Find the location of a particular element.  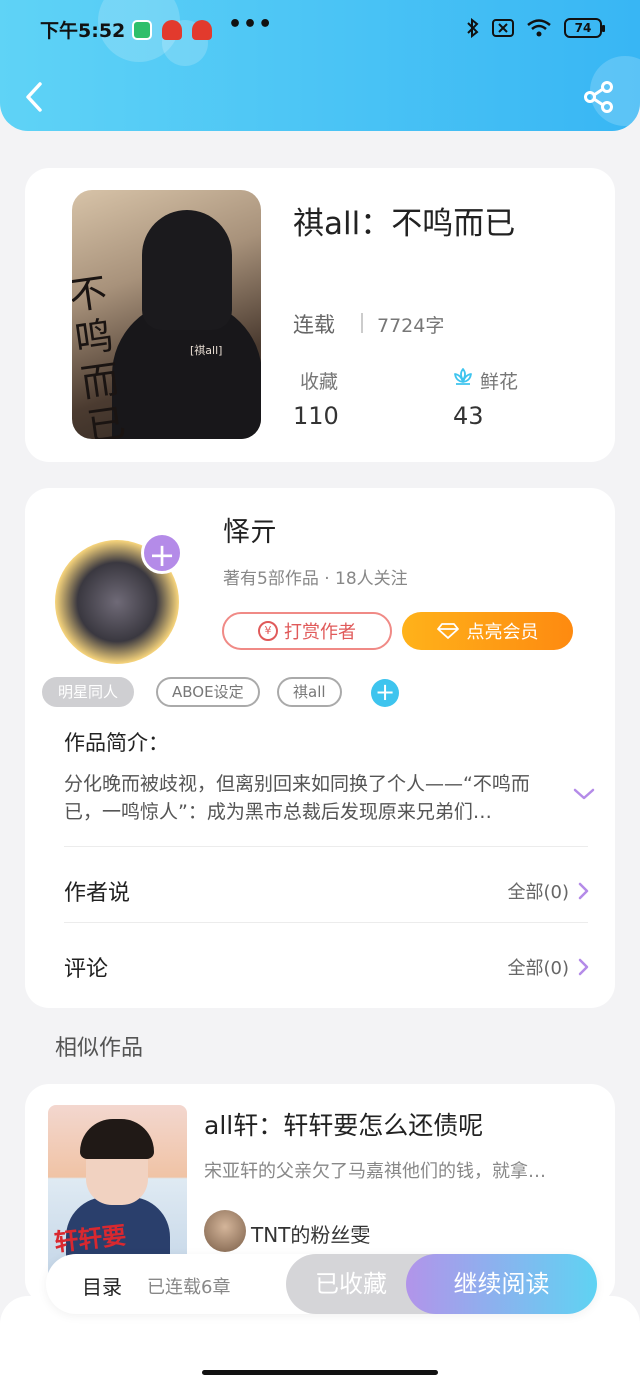

similar-book-title: all轩：轩轩要怎么还债呢 is located at coordinates (343, 1124).